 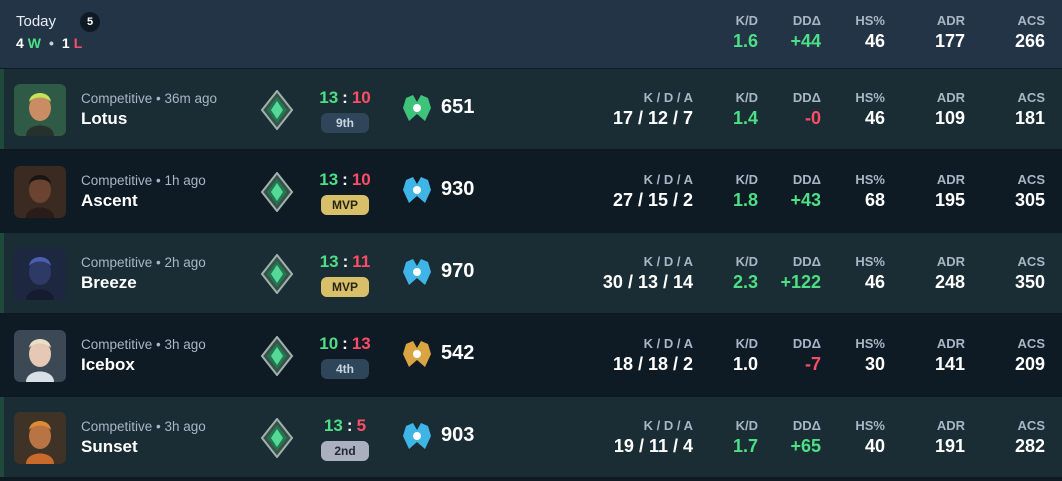 I want to click on summary-kd-value: 1.6, so click(x=745, y=41).